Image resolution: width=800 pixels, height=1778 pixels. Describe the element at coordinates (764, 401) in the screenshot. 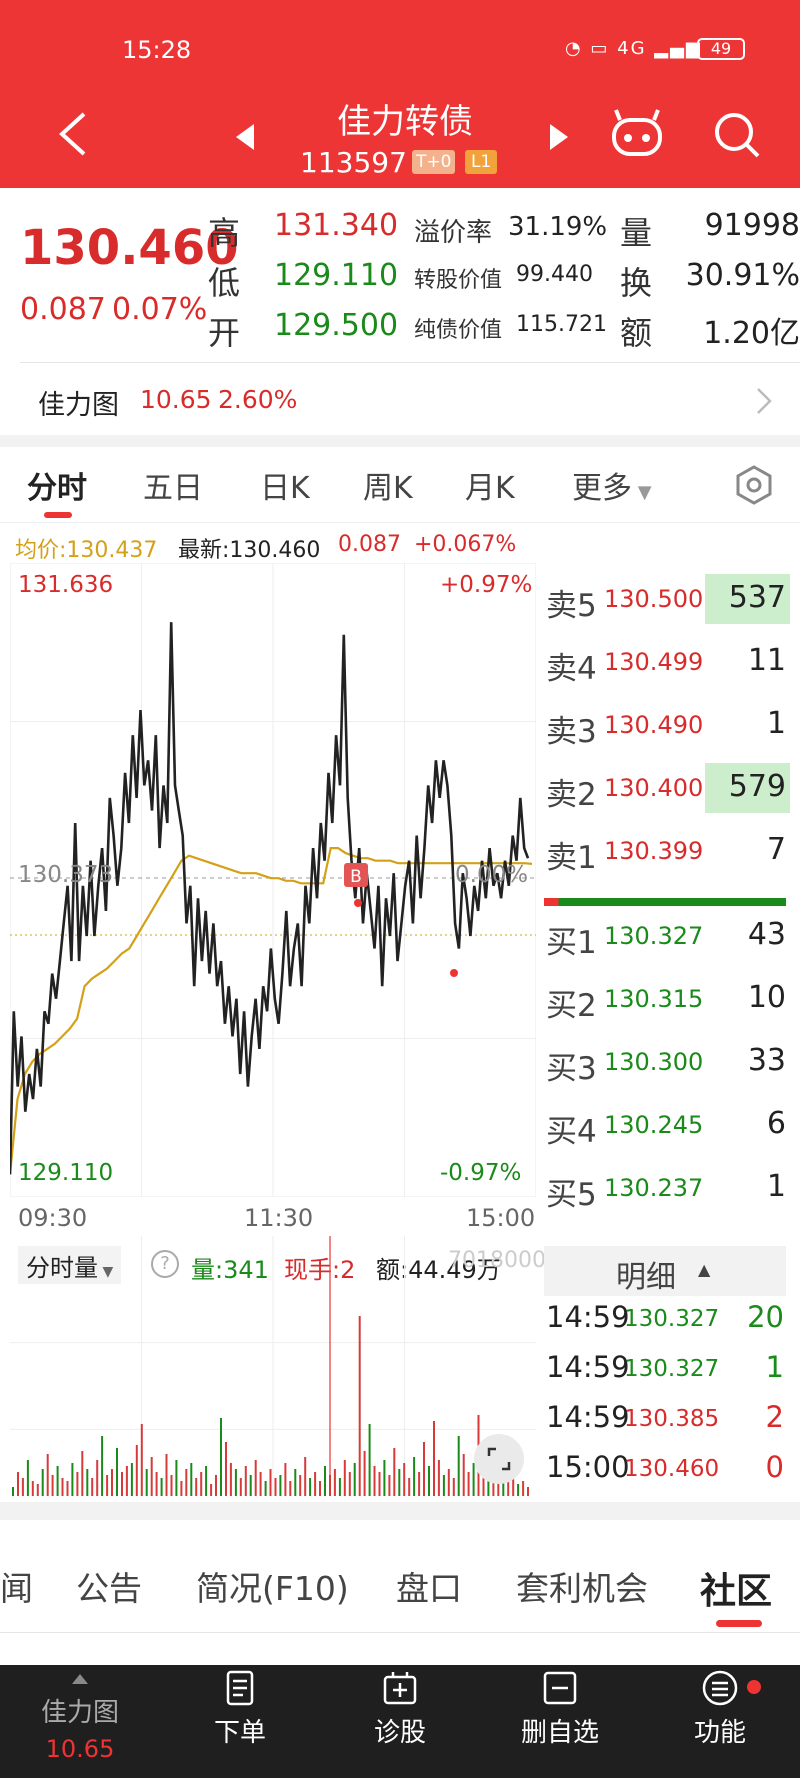

I see `chevron-right-icon` at that location.